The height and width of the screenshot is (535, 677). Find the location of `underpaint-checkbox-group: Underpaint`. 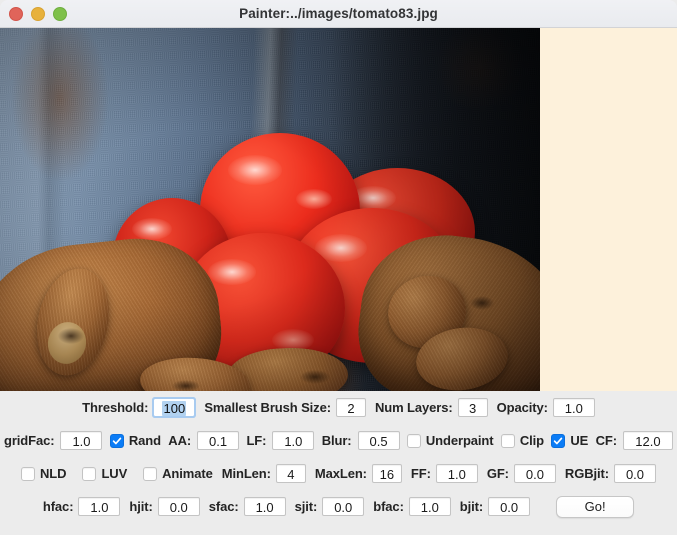

underpaint-checkbox-group: Underpaint is located at coordinates (450, 440).